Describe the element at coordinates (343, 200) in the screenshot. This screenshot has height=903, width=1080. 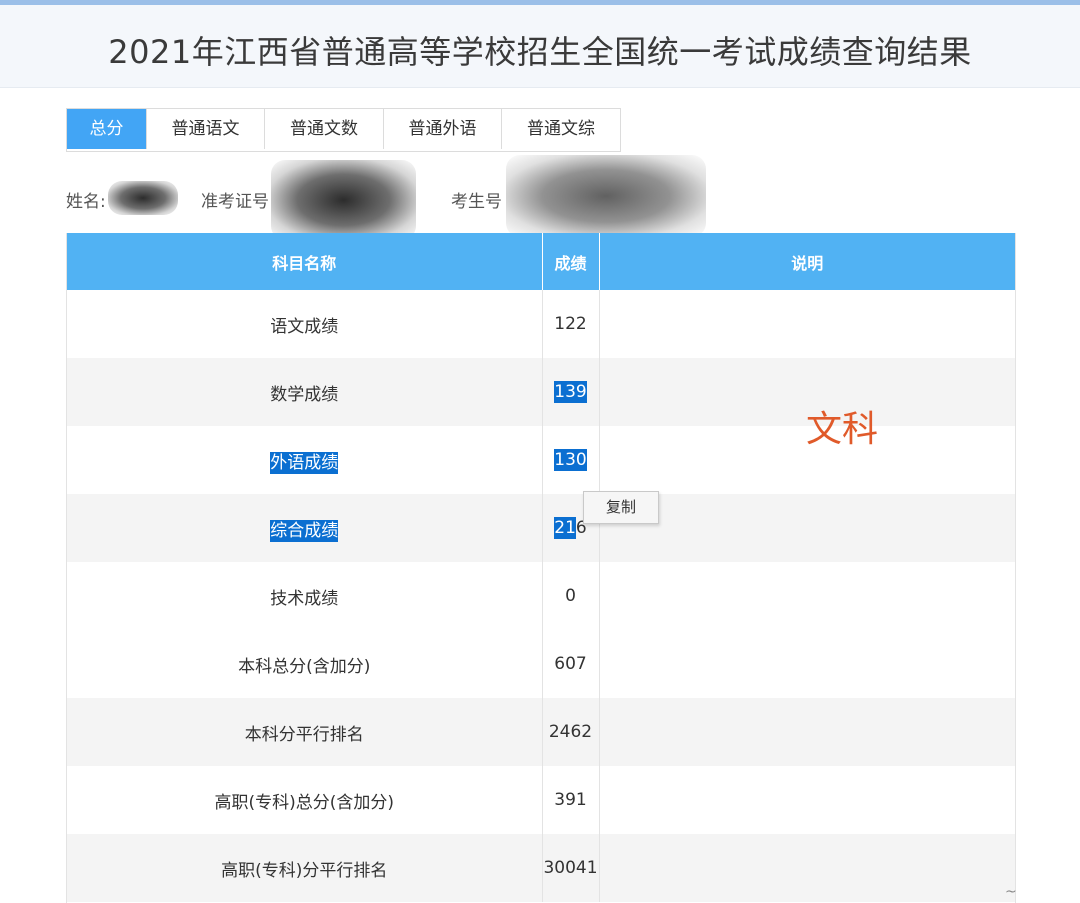
I see `redacted-exam-id` at that location.